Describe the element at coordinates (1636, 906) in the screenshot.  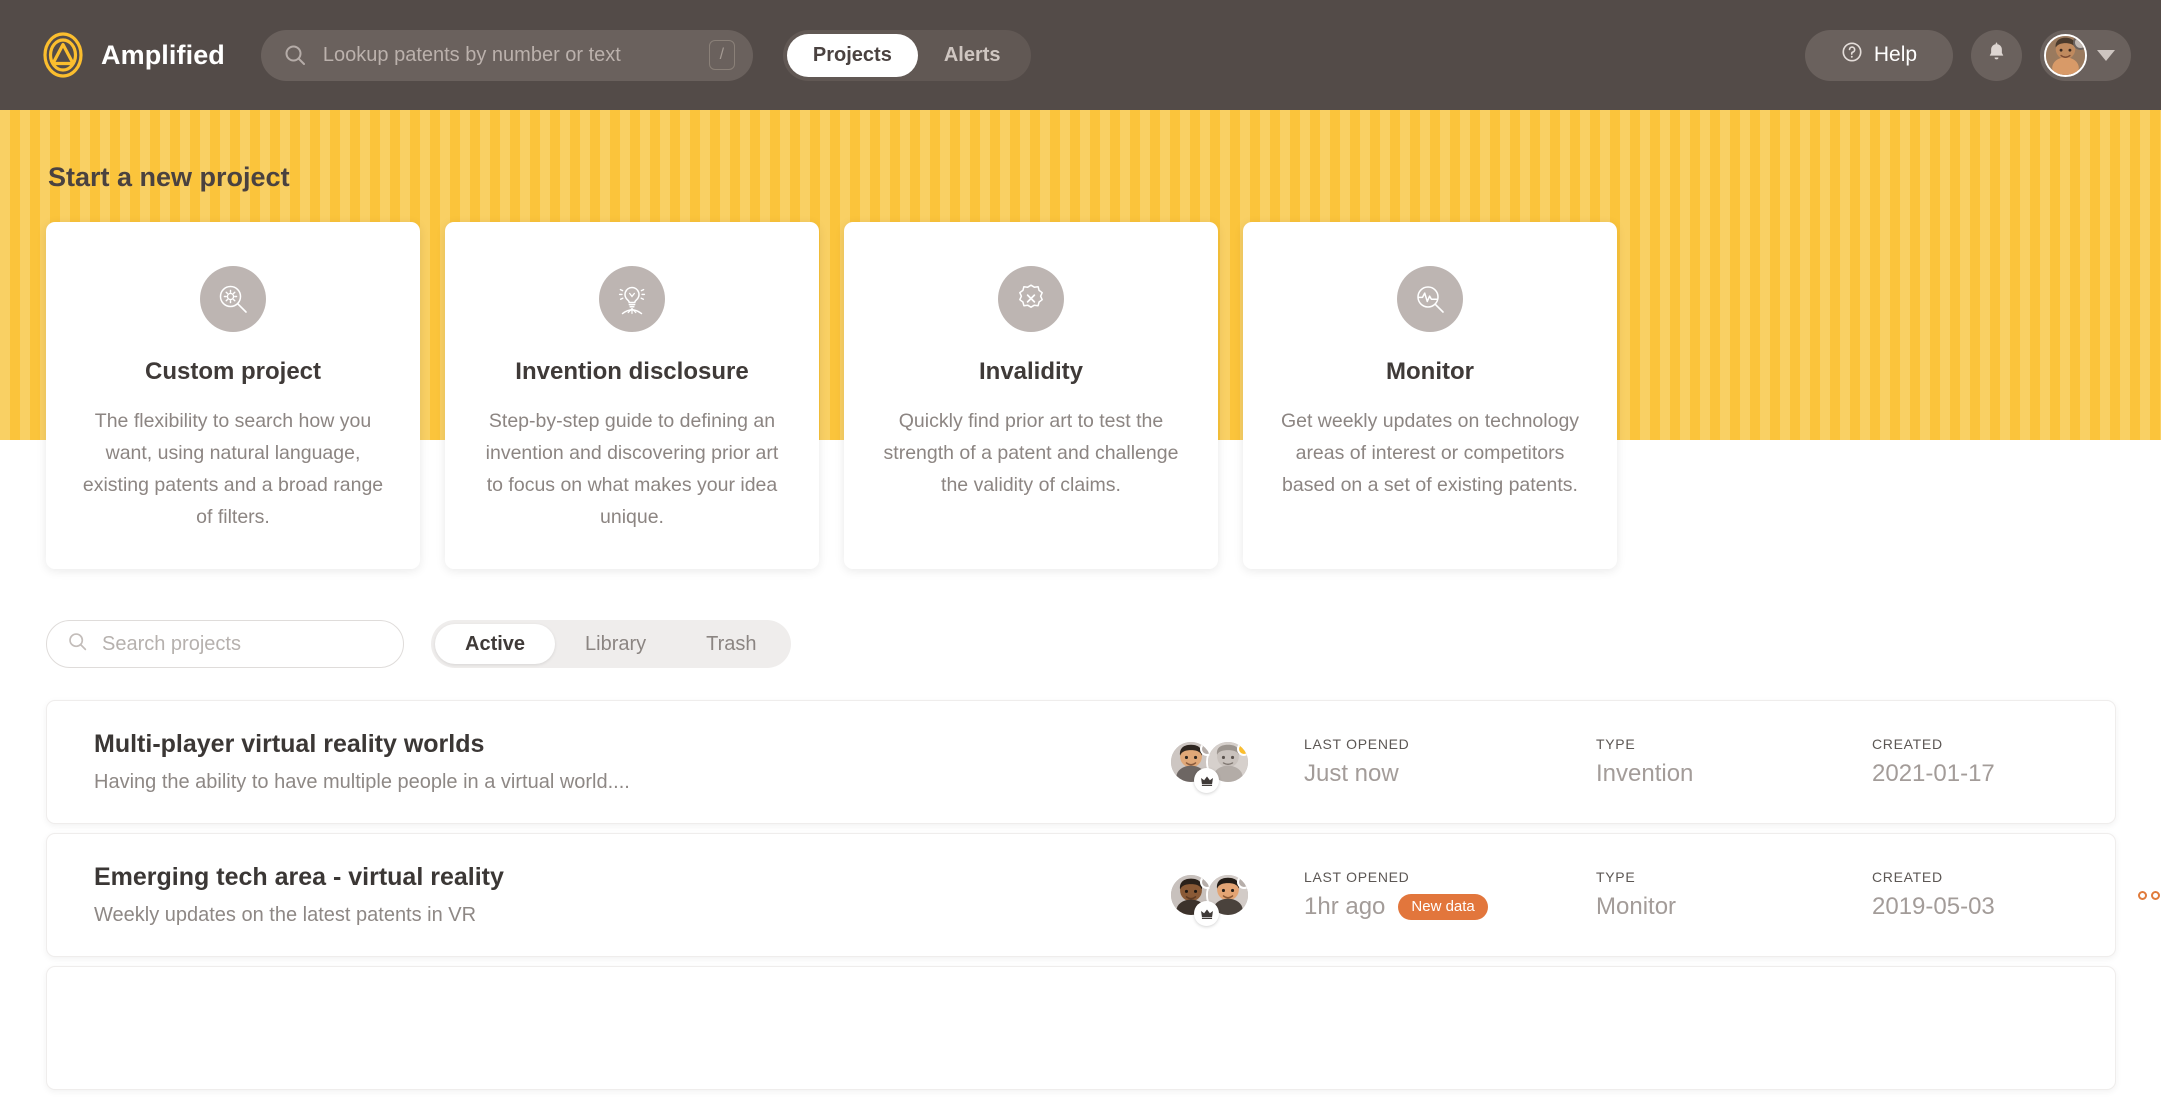
I see `type-value: Monitor` at that location.